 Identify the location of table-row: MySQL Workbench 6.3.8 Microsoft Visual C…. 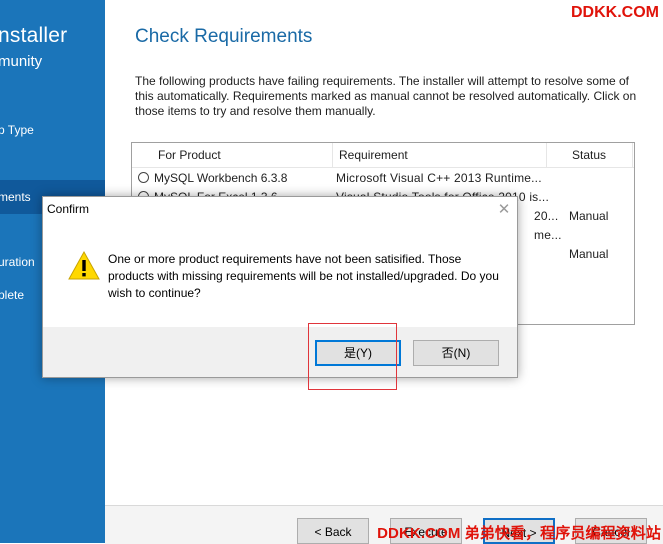
(383, 178).